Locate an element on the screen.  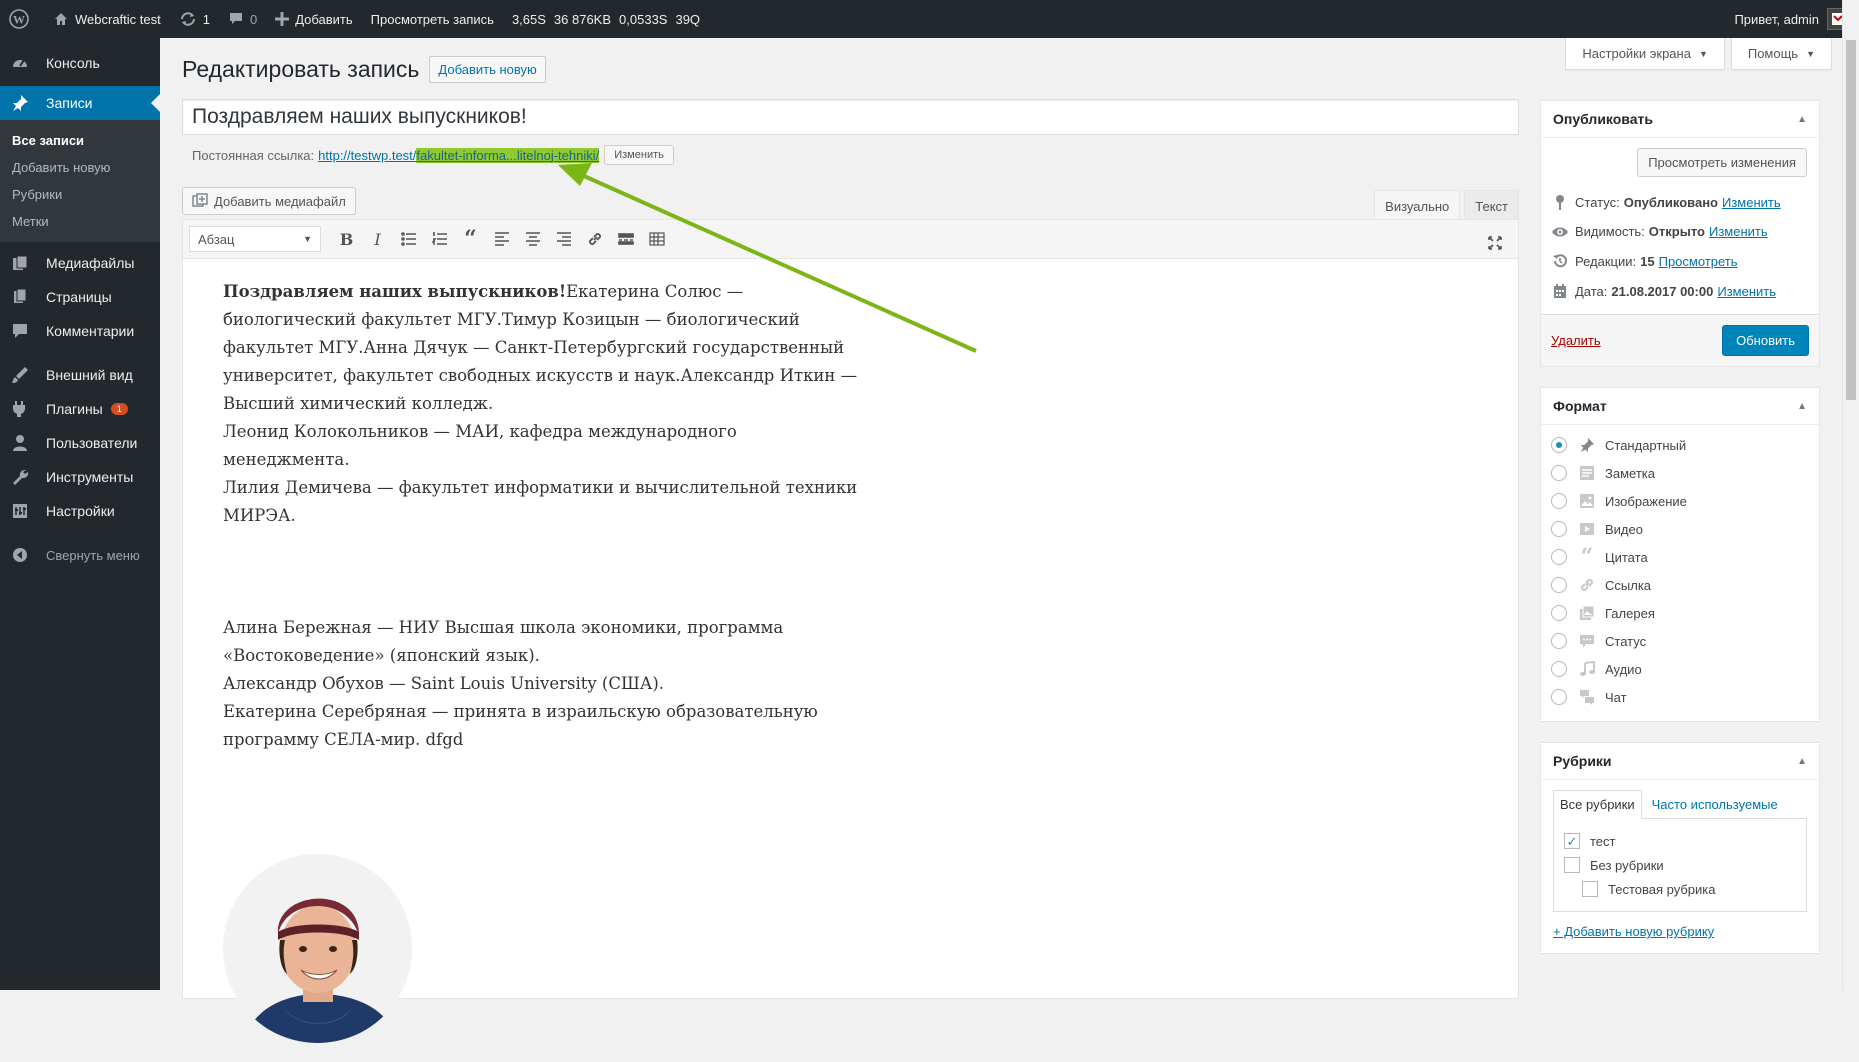
edit-status-link: Изменить is located at coordinates (1751, 202).